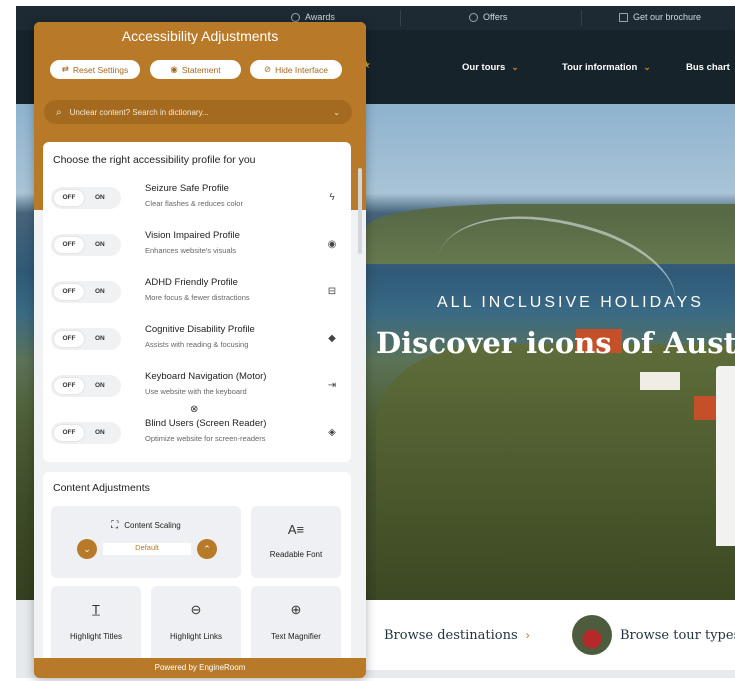  What do you see at coordinates (332, 244) in the screenshot?
I see `eye-icon: ◉` at bounding box center [332, 244].